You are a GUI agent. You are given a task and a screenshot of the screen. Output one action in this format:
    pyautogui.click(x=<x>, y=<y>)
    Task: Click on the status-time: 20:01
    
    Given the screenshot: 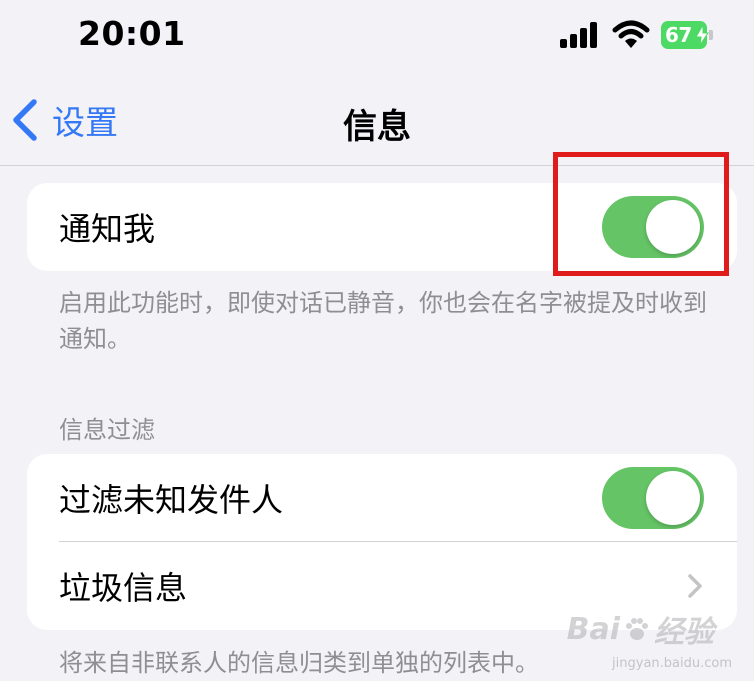 What is the action you would take?
    pyautogui.click(x=132, y=33)
    